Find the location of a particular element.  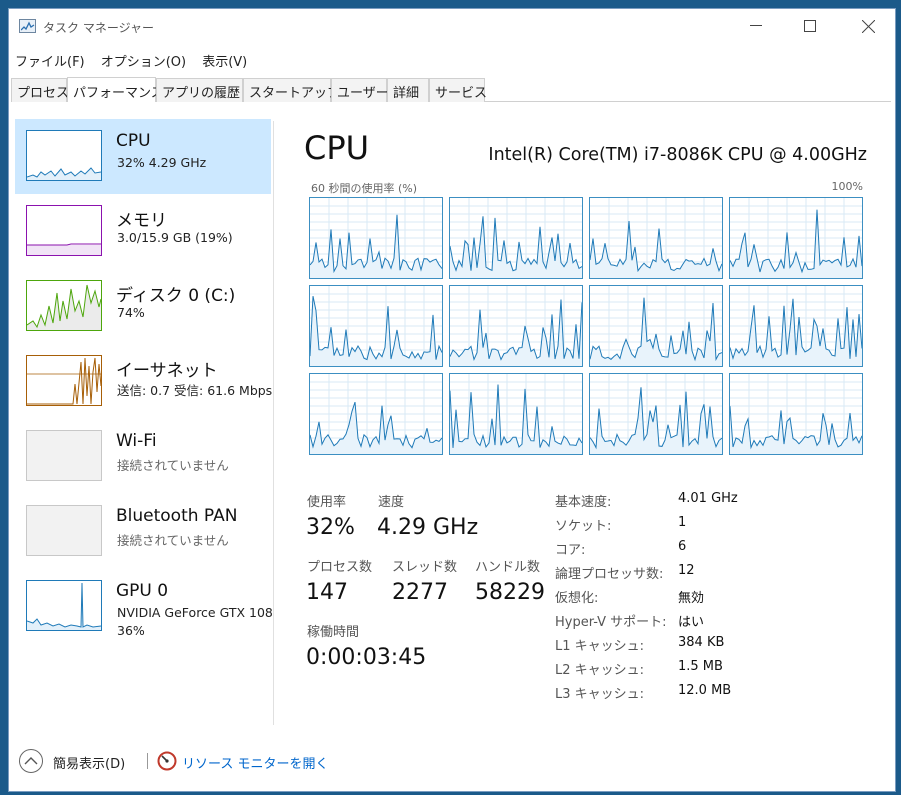

handles-label: ハンドル数 is located at coordinates (508, 567).